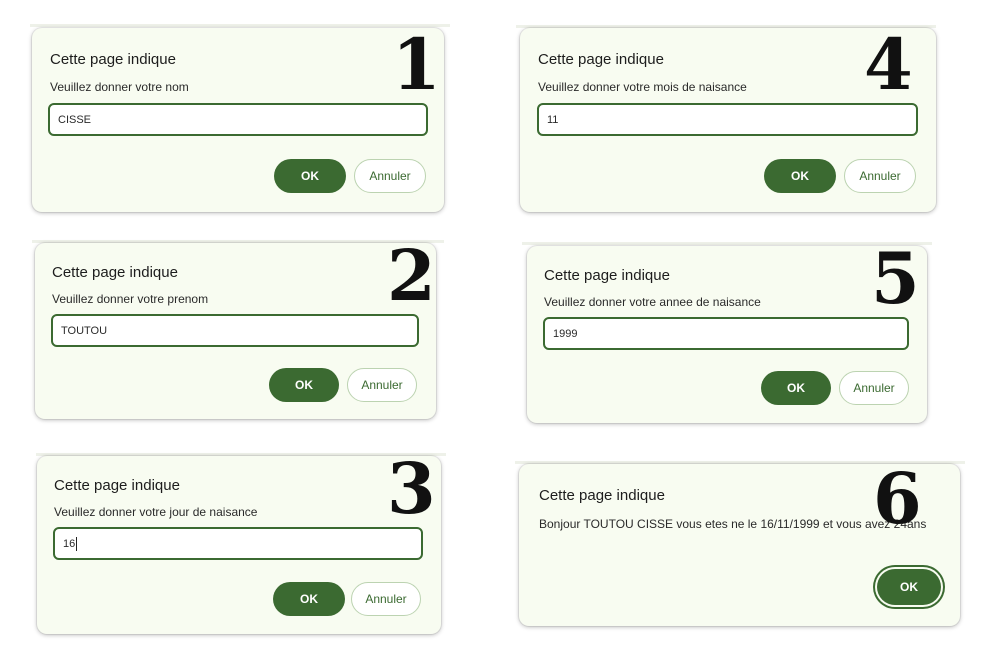 The height and width of the screenshot is (668, 1000). I want to click on step-number: 1, so click(416, 64).